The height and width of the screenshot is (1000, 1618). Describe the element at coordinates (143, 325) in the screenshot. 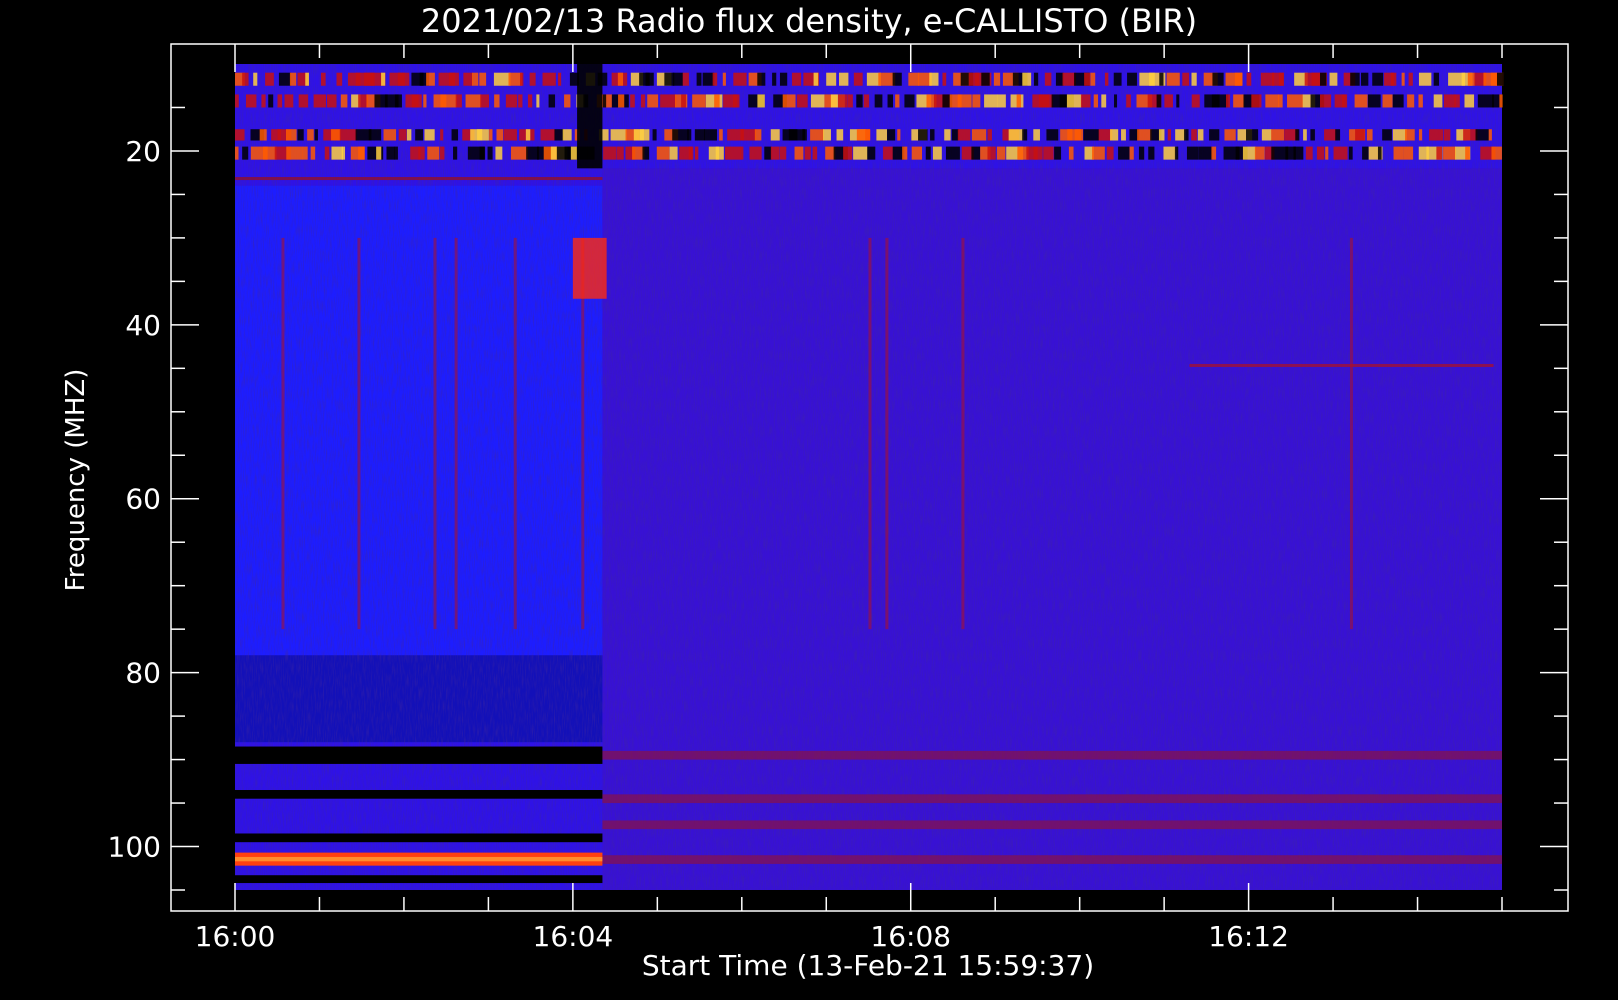

I see `y-tick-label: 40` at that location.